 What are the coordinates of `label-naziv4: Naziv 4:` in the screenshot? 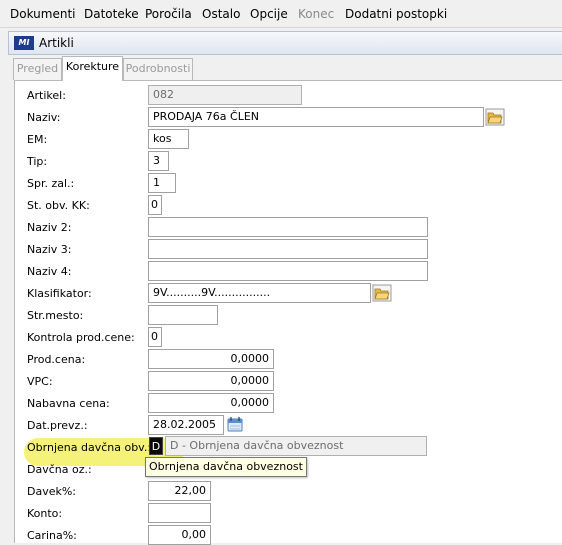 It's located at (49, 271).